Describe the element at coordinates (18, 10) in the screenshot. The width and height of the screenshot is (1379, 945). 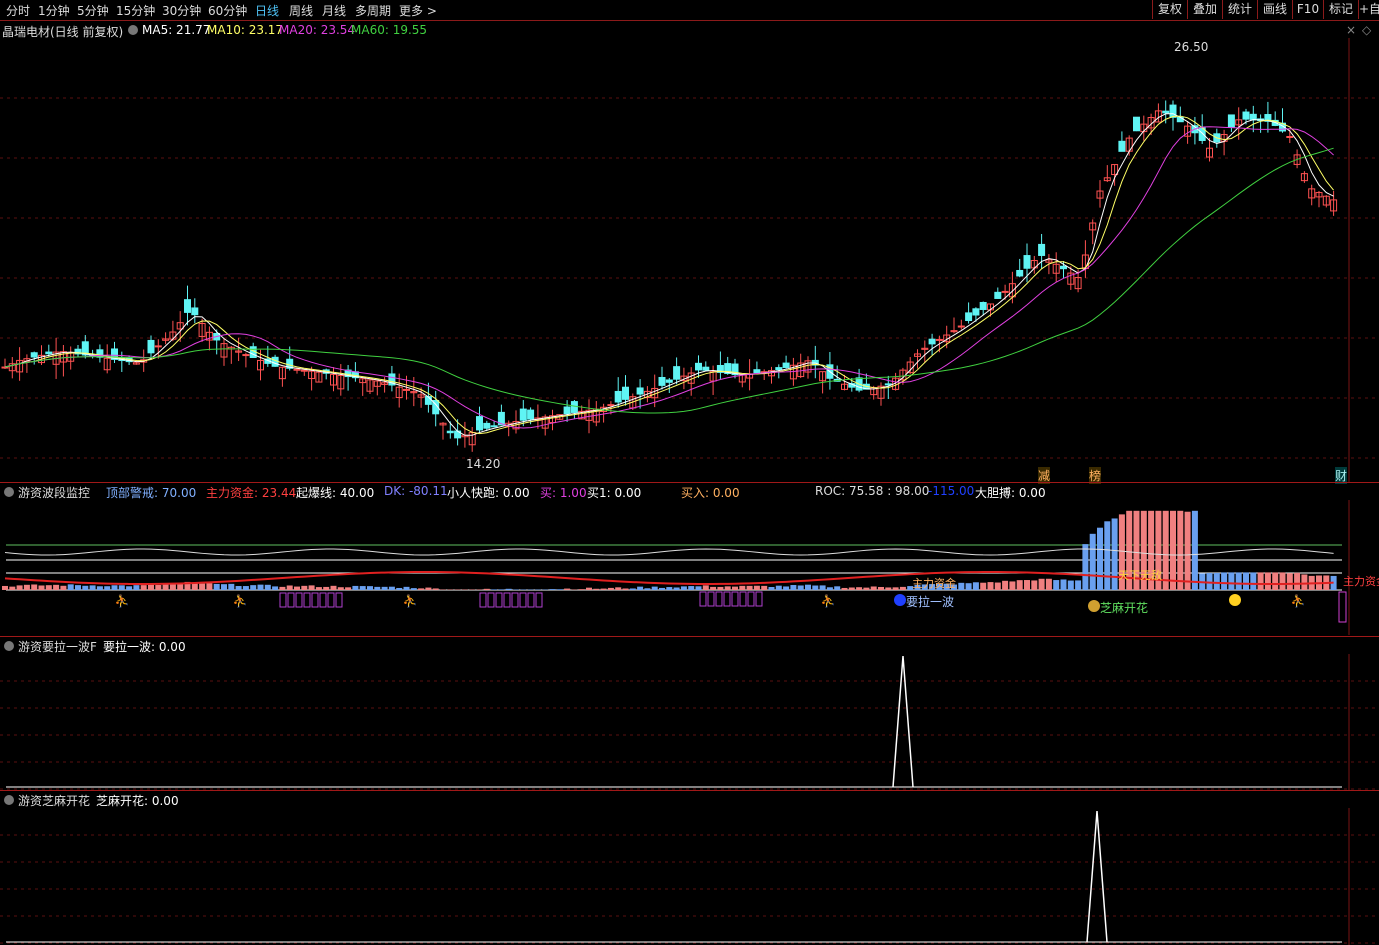
I see `period-minute: 分时` at that location.